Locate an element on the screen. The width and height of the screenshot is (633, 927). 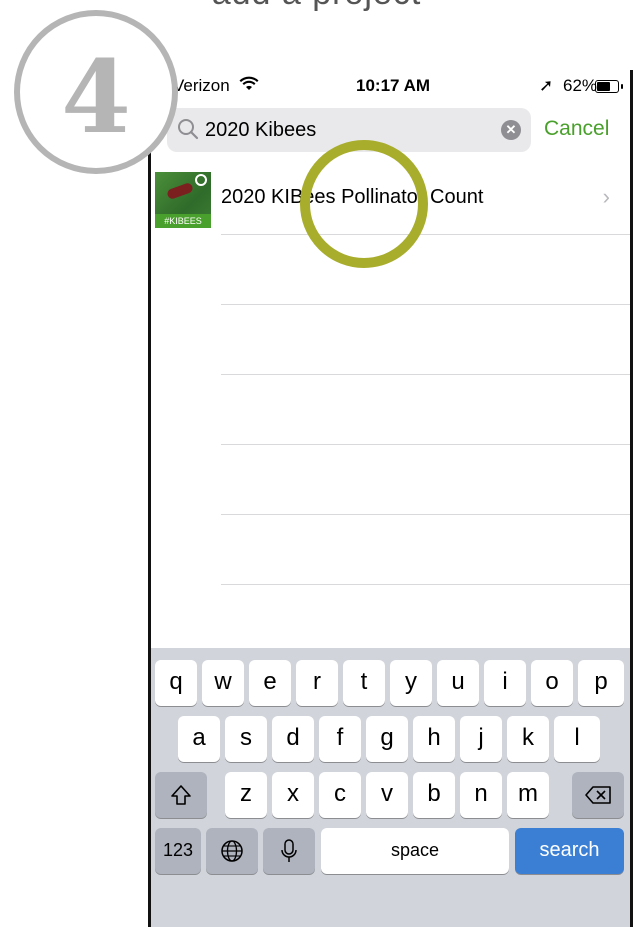
key-i: i is located at coordinates (505, 683).